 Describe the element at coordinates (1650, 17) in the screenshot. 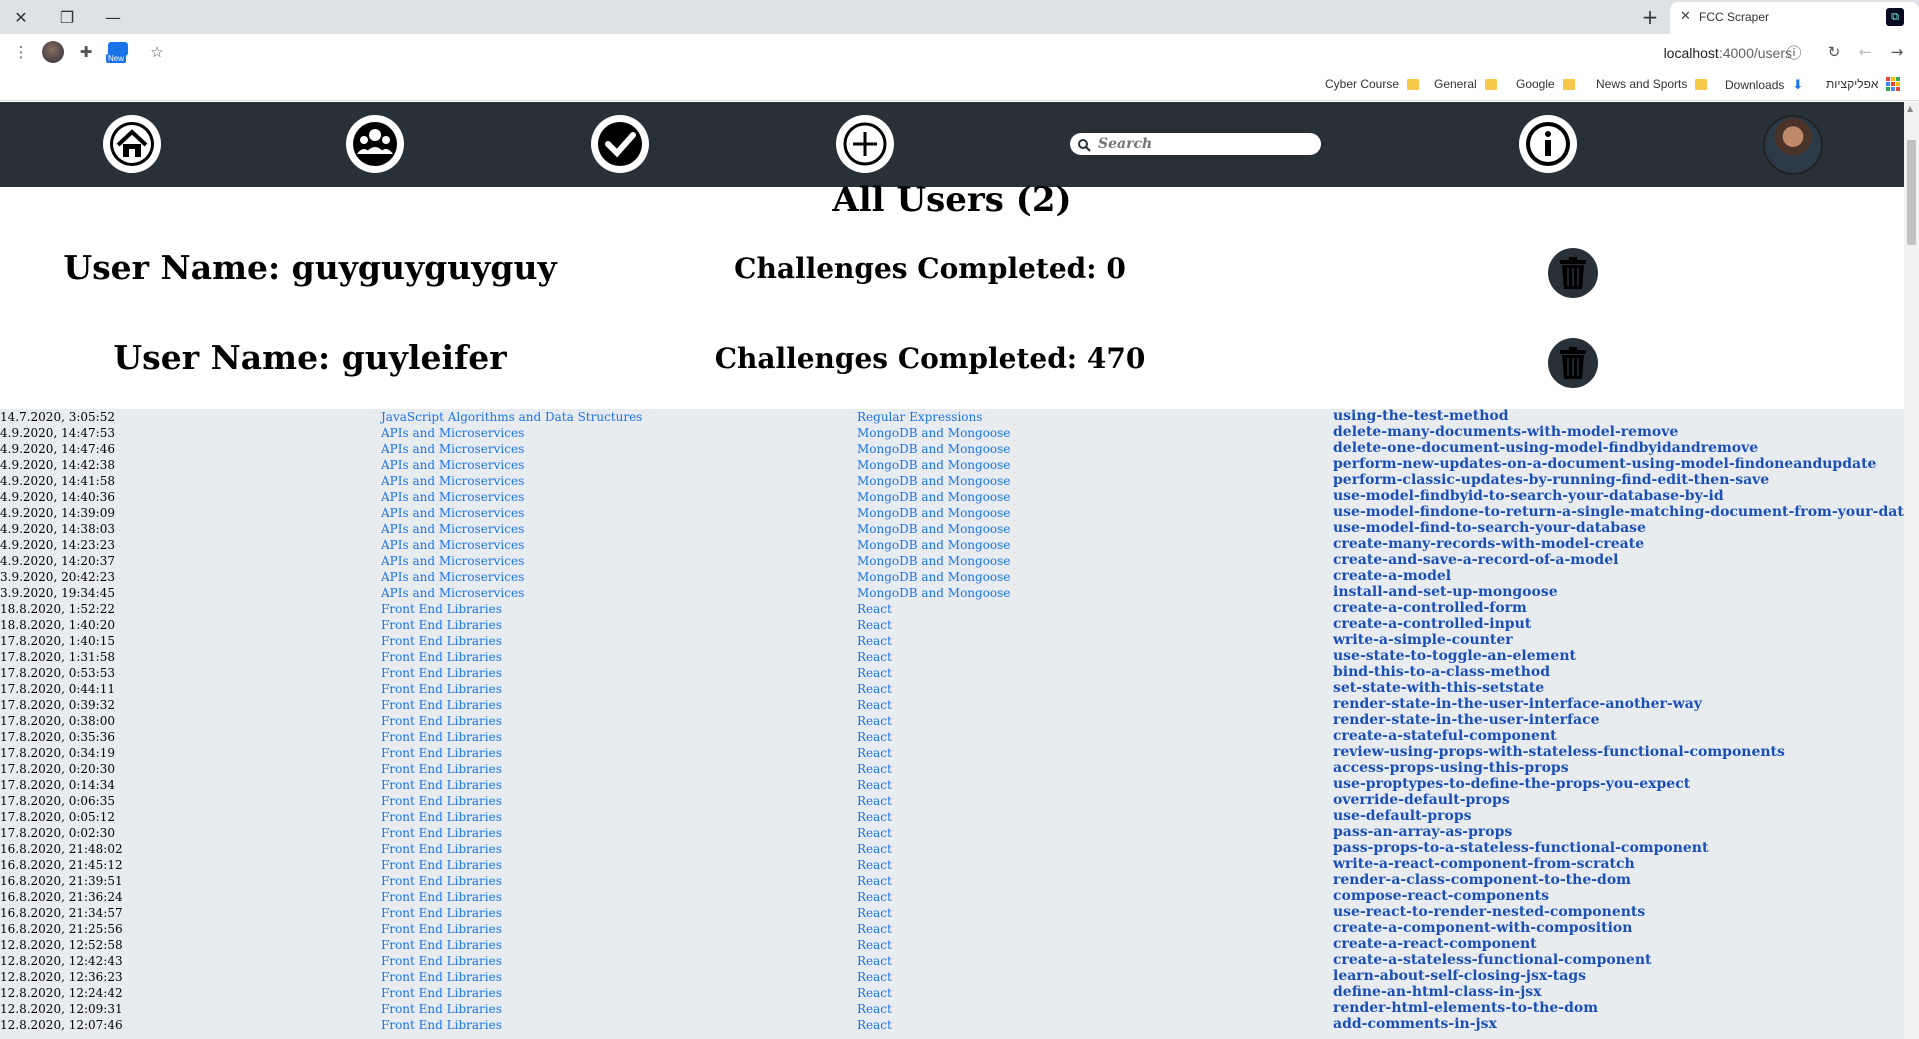

I see `new-tab-button: +` at that location.